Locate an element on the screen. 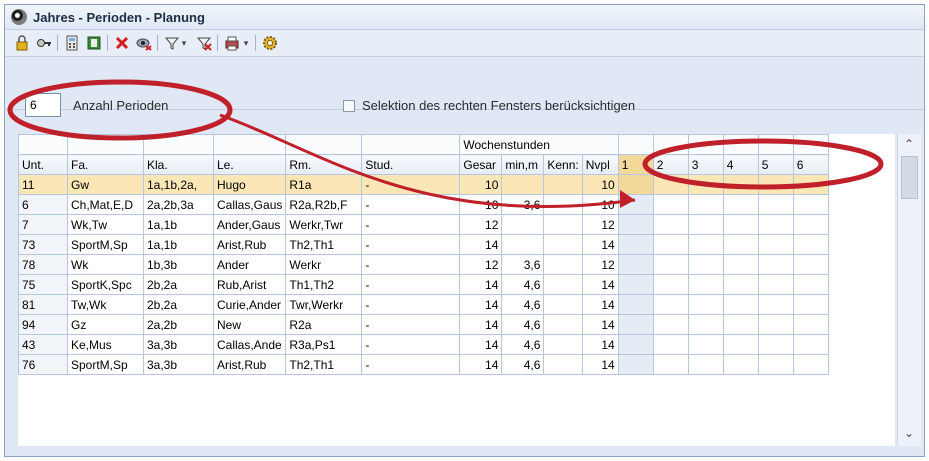 This screenshot has width=929, height=461. calculator-icon is located at coordinates (72, 43).